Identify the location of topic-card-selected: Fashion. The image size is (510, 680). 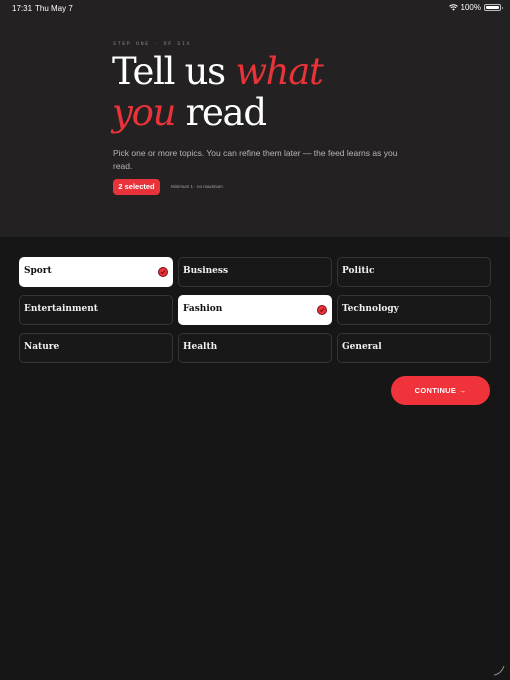
(255, 310).